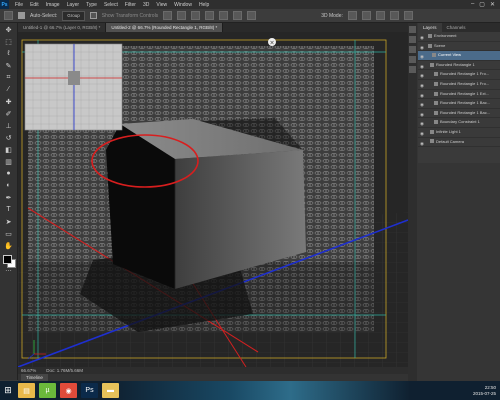 The width and height of the screenshot is (500, 400). Describe the element at coordinates (161, 5) in the screenshot. I see `menu-view: View` at that location.